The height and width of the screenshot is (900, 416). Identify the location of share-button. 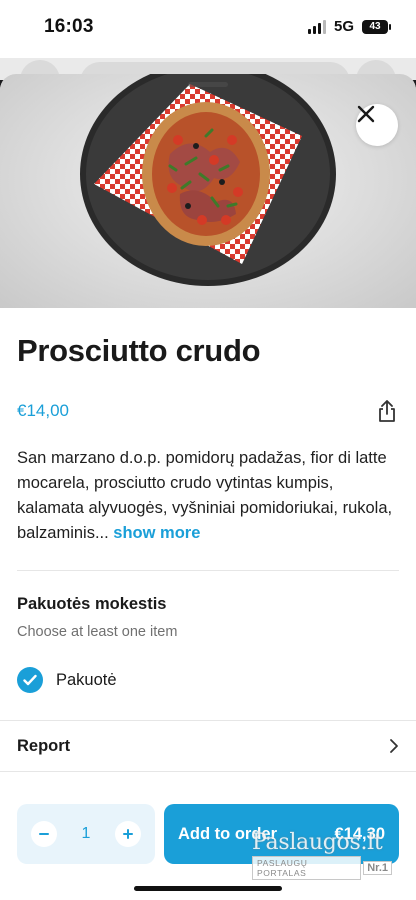
(387, 411).